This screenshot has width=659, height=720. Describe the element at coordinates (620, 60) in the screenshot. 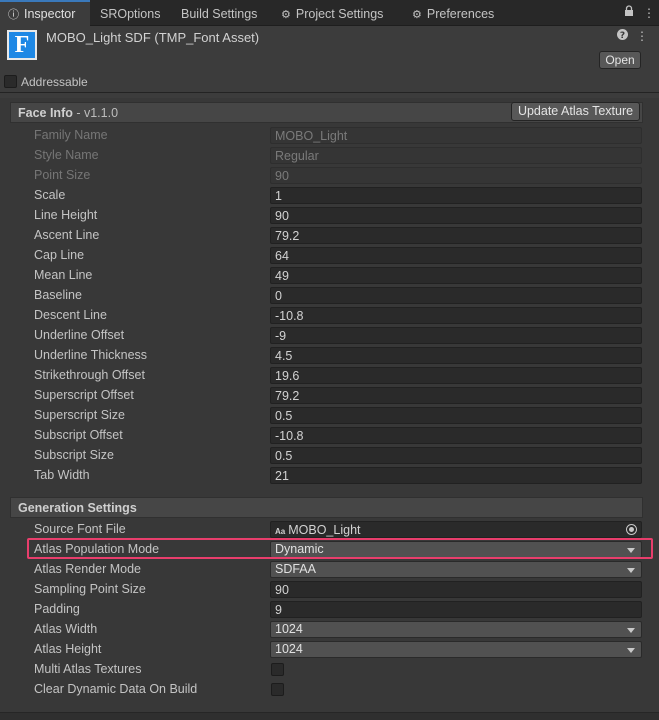

I see `open-button: Open` at that location.